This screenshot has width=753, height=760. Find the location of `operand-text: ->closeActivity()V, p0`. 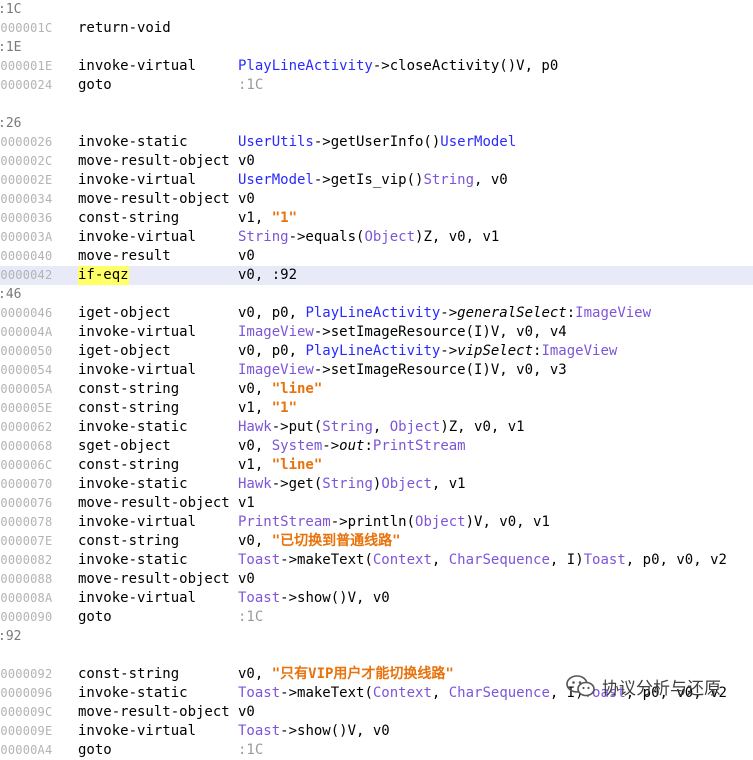

operand-text: ->closeActivity()V, p0 is located at coordinates (465, 66).